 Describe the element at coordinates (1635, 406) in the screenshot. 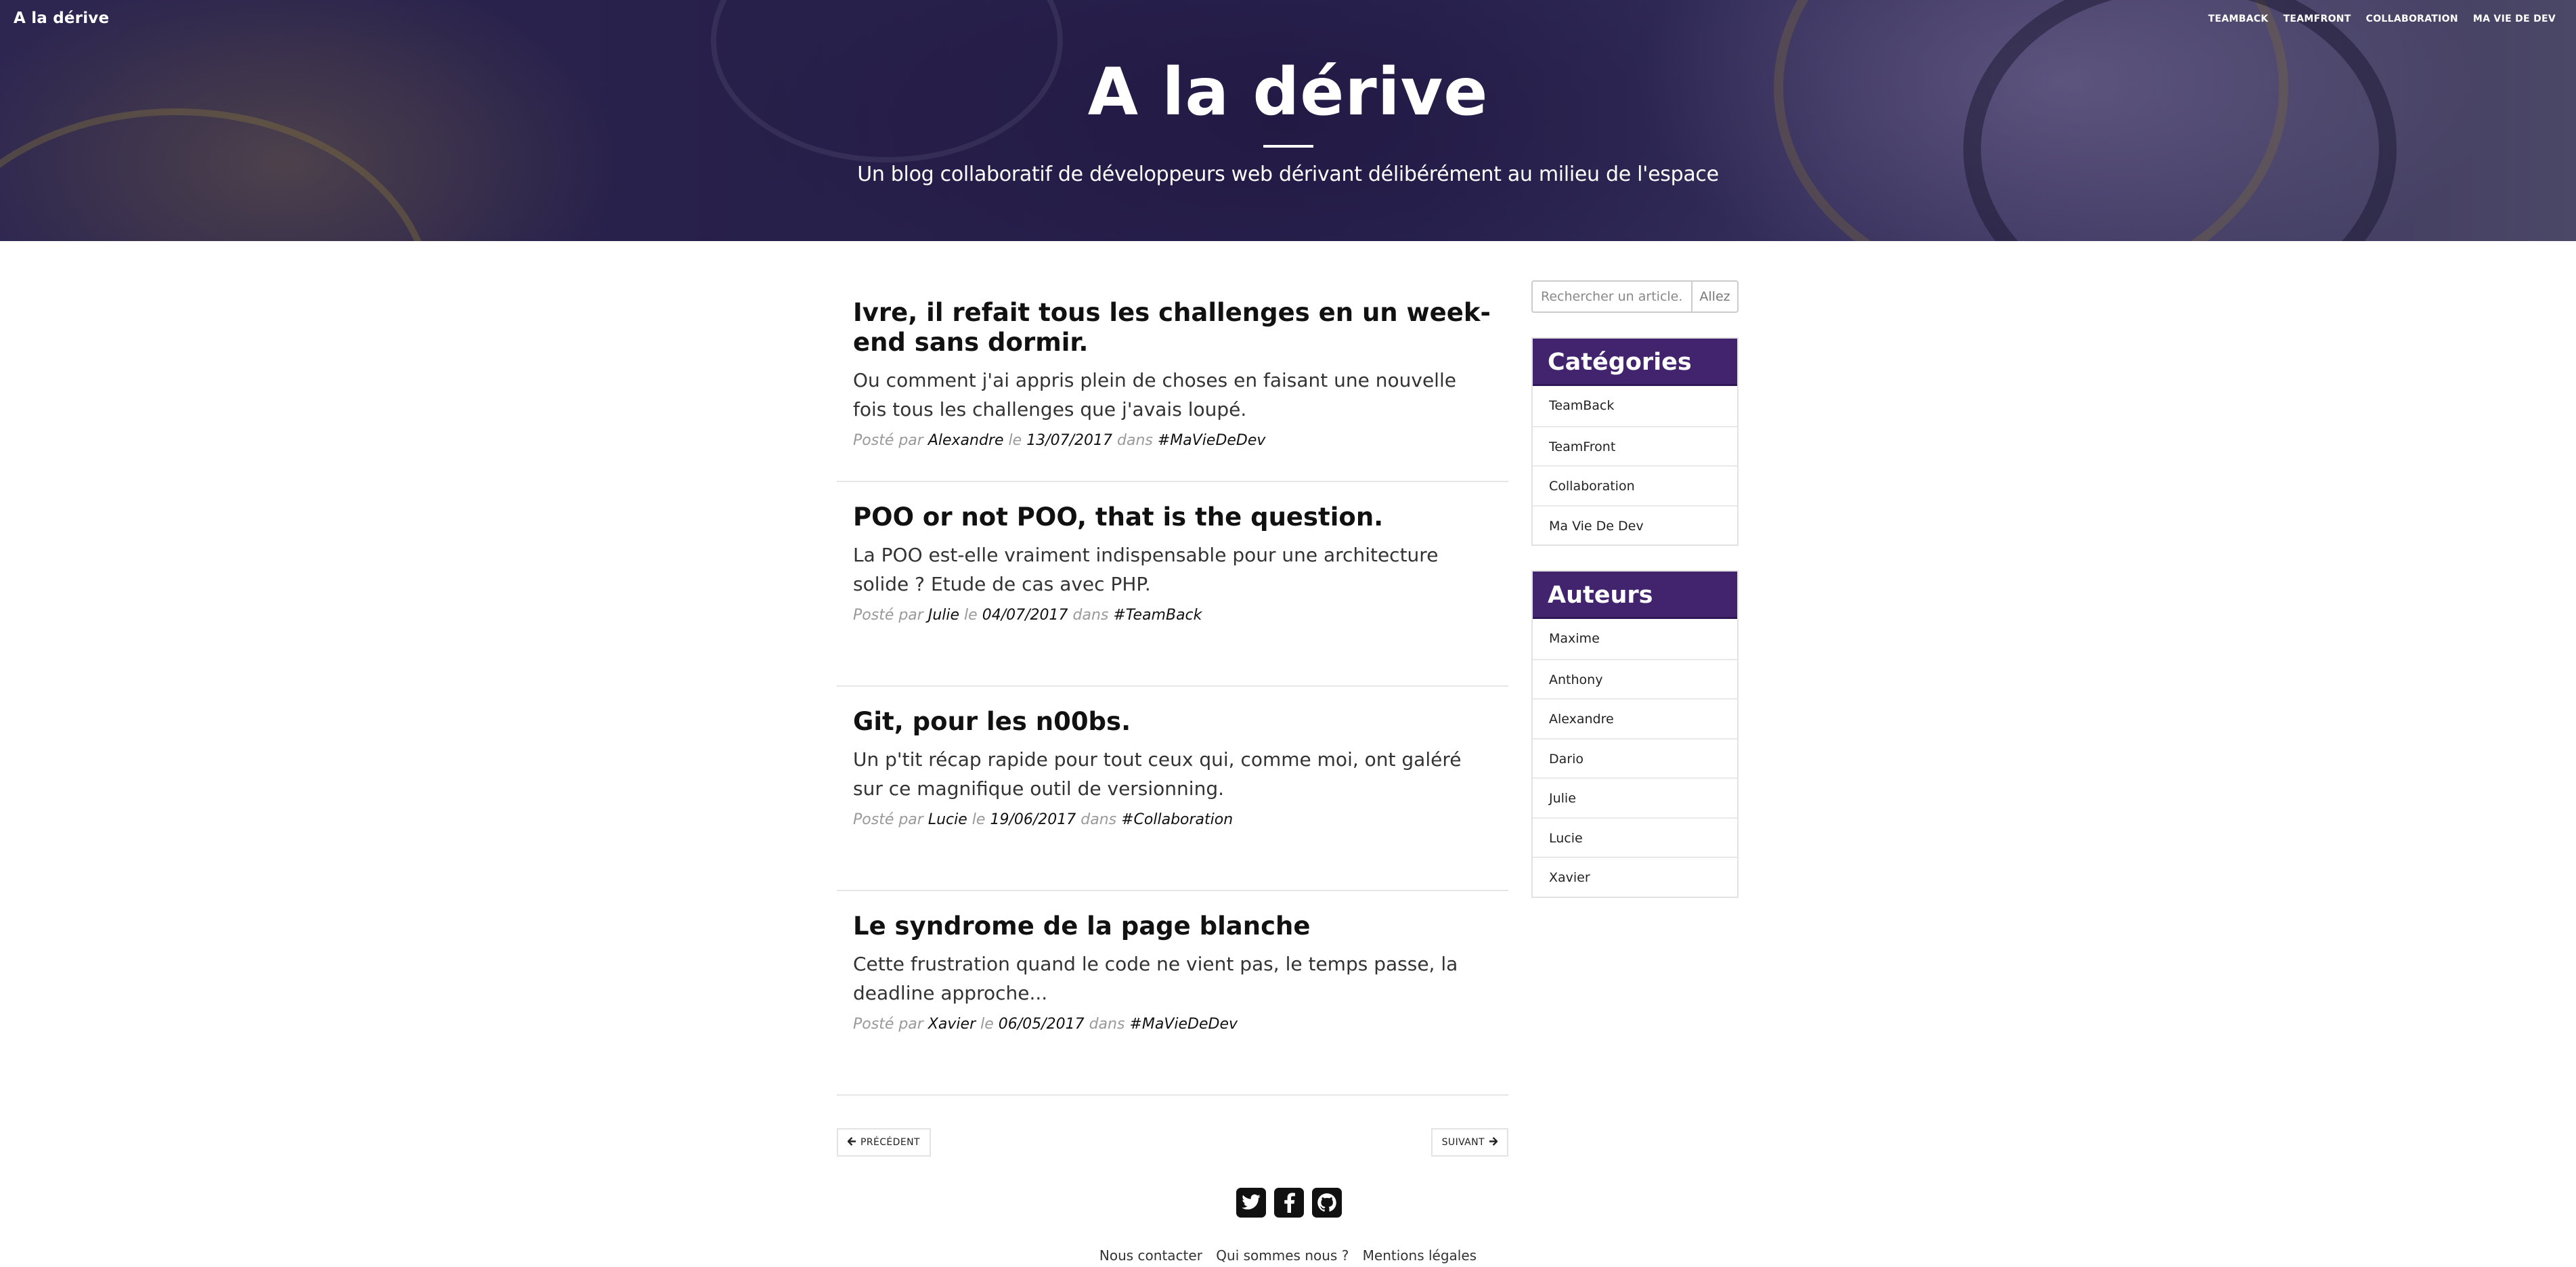

I see `category-link-teamback: TeamBack` at that location.